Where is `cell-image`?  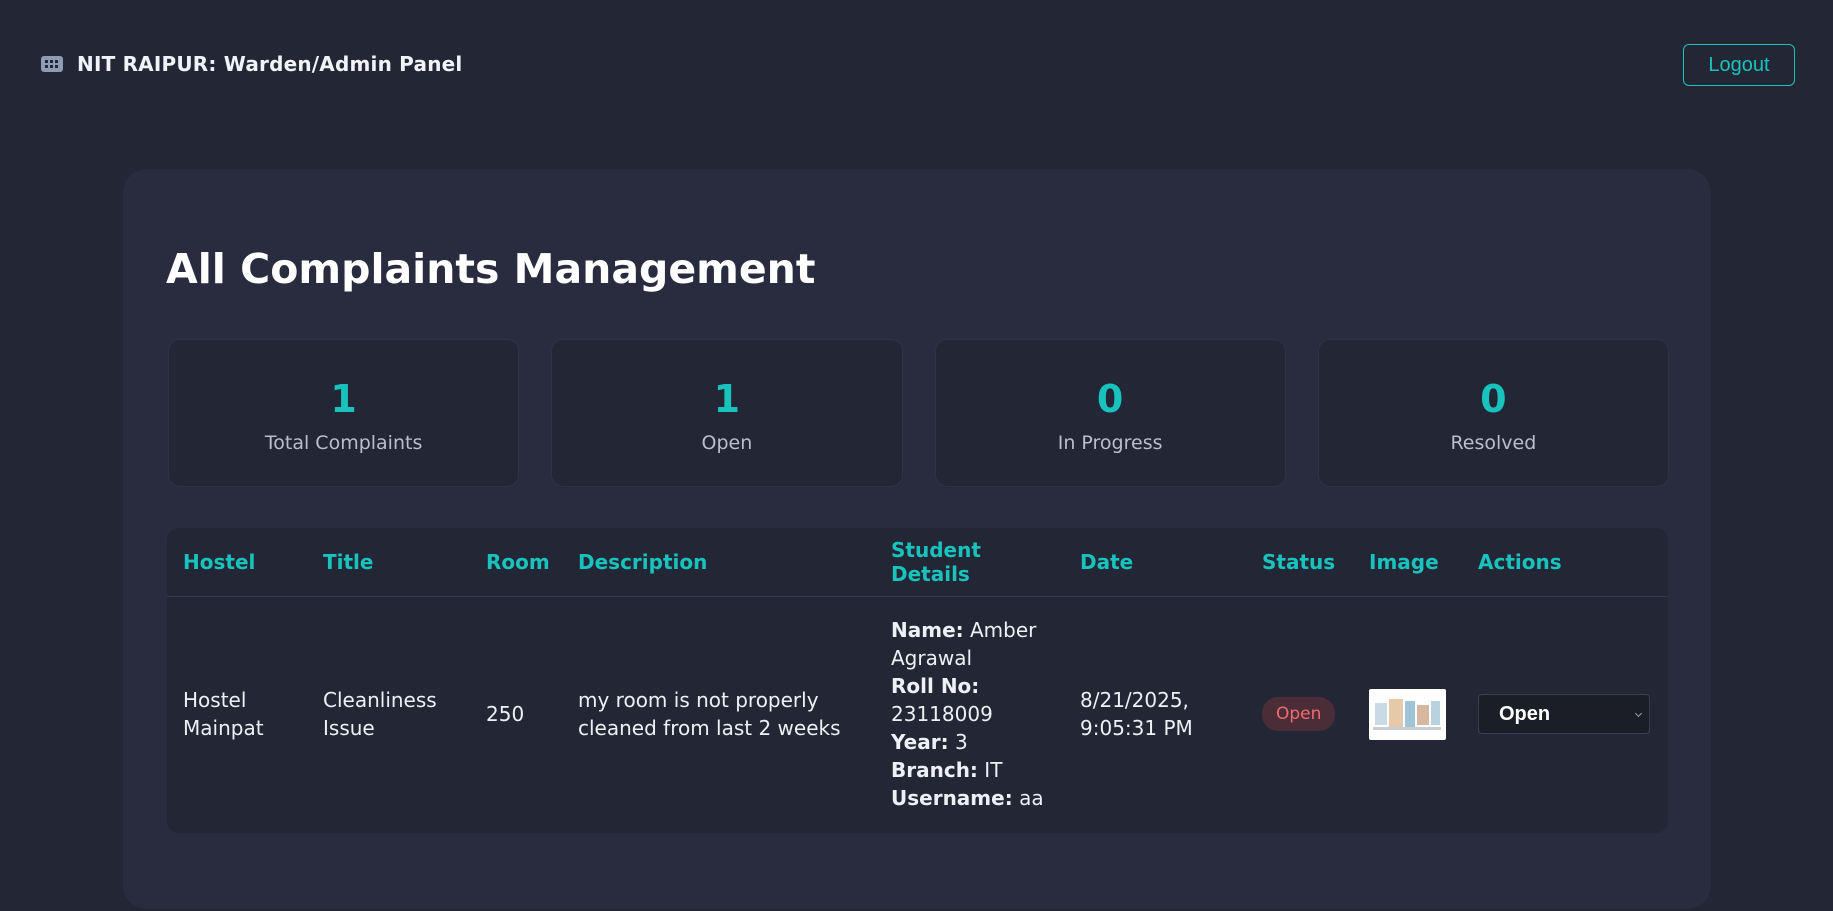
cell-image is located at coordinates (1407, 714).